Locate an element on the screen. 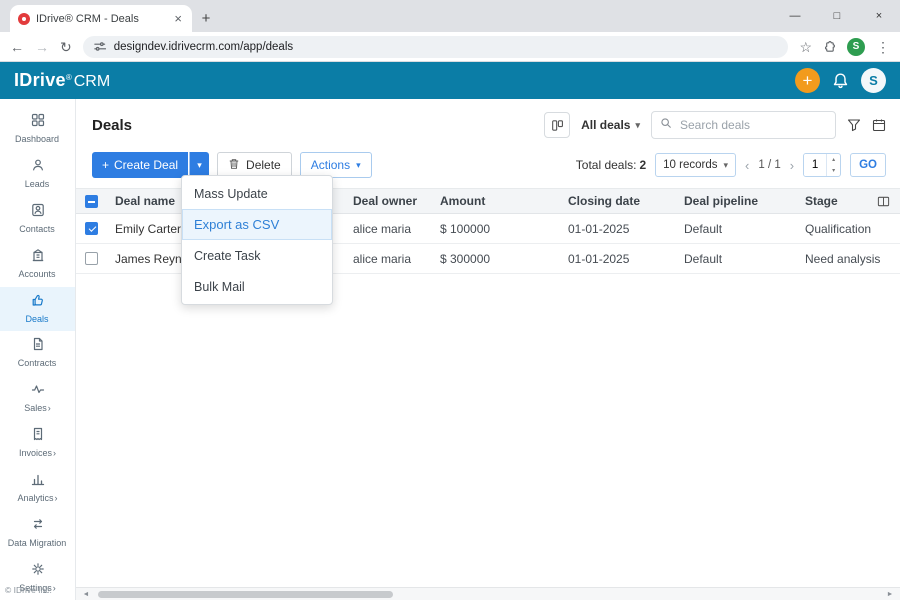  col-header-closing-date: Closing date is located at coordinates (626, 201).